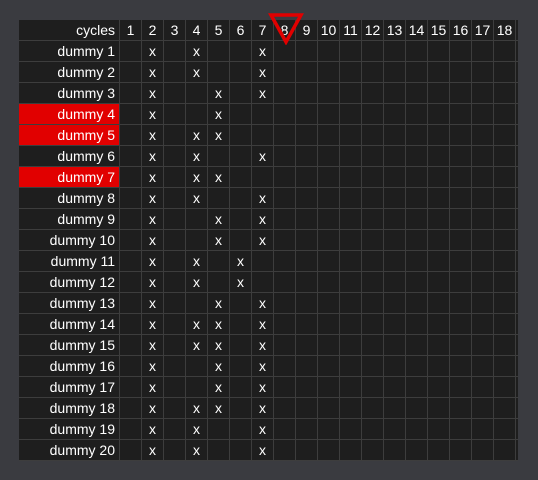 Image resolution: width=538 pixels, height=480 pixels. I want to click on cycle-header-14: 14, so click(417, 30).